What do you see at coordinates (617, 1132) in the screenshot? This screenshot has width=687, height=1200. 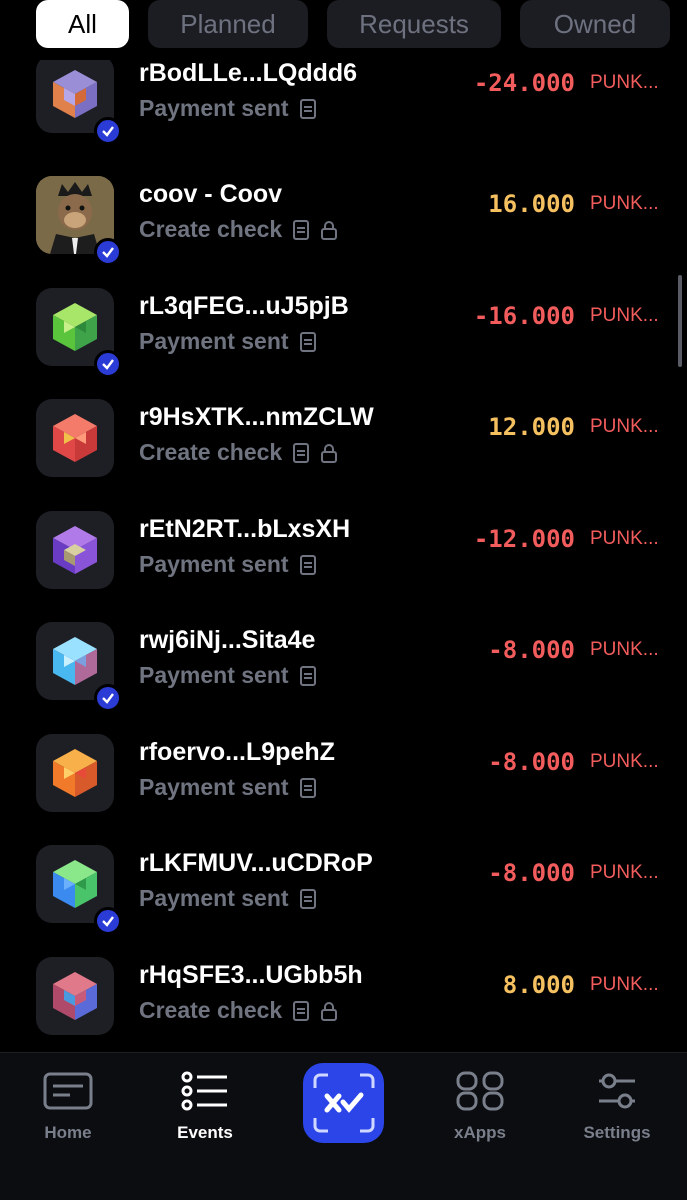 I see `nav-settings-label: Settings` at bounding box center [617, 1132].